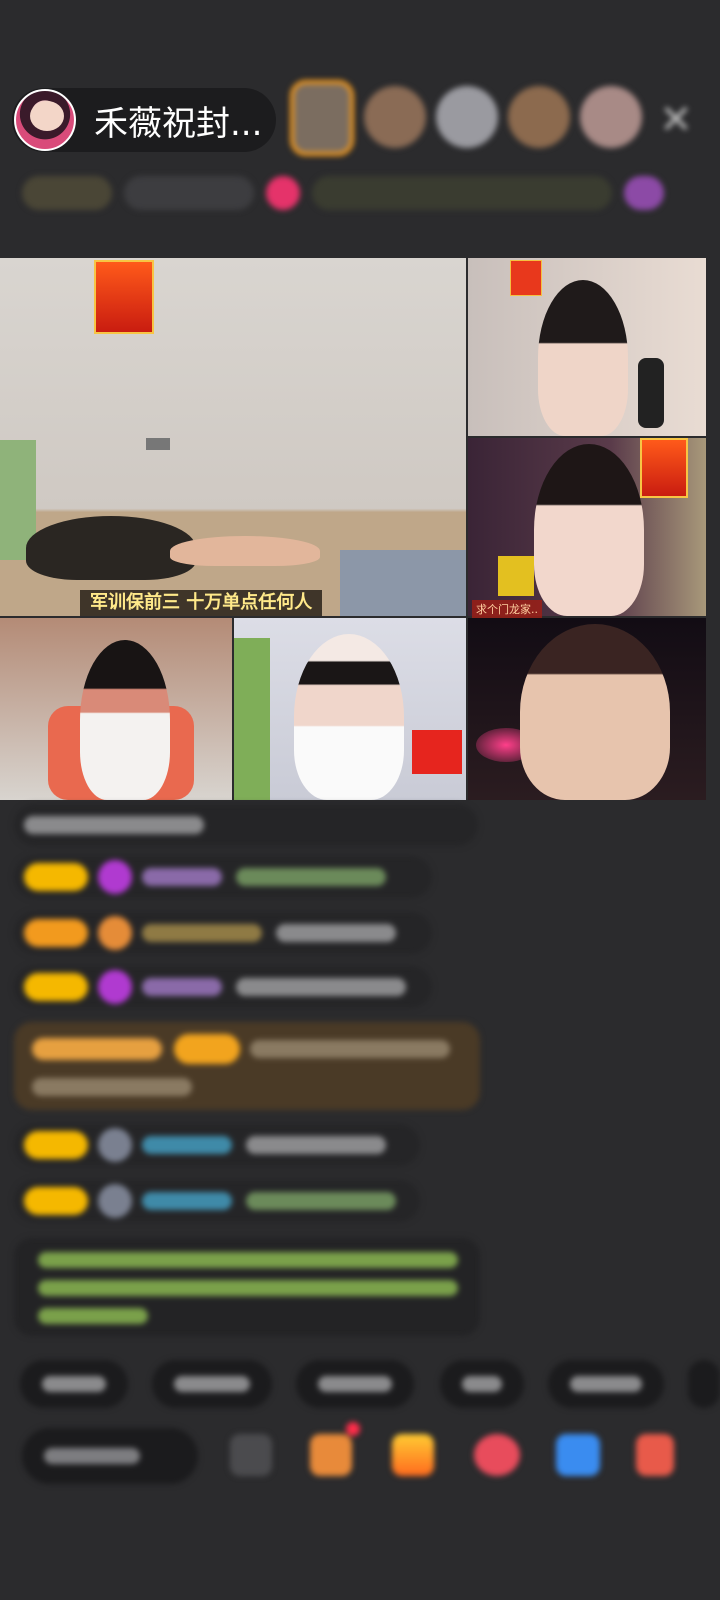 Image resolution: width=720 pixels, height=1600 pixels. What do you see at coordinates (507, 609) in the screenshot?
I see `guest-tag: 求个门龙家..` at bounding box center [507, 609].